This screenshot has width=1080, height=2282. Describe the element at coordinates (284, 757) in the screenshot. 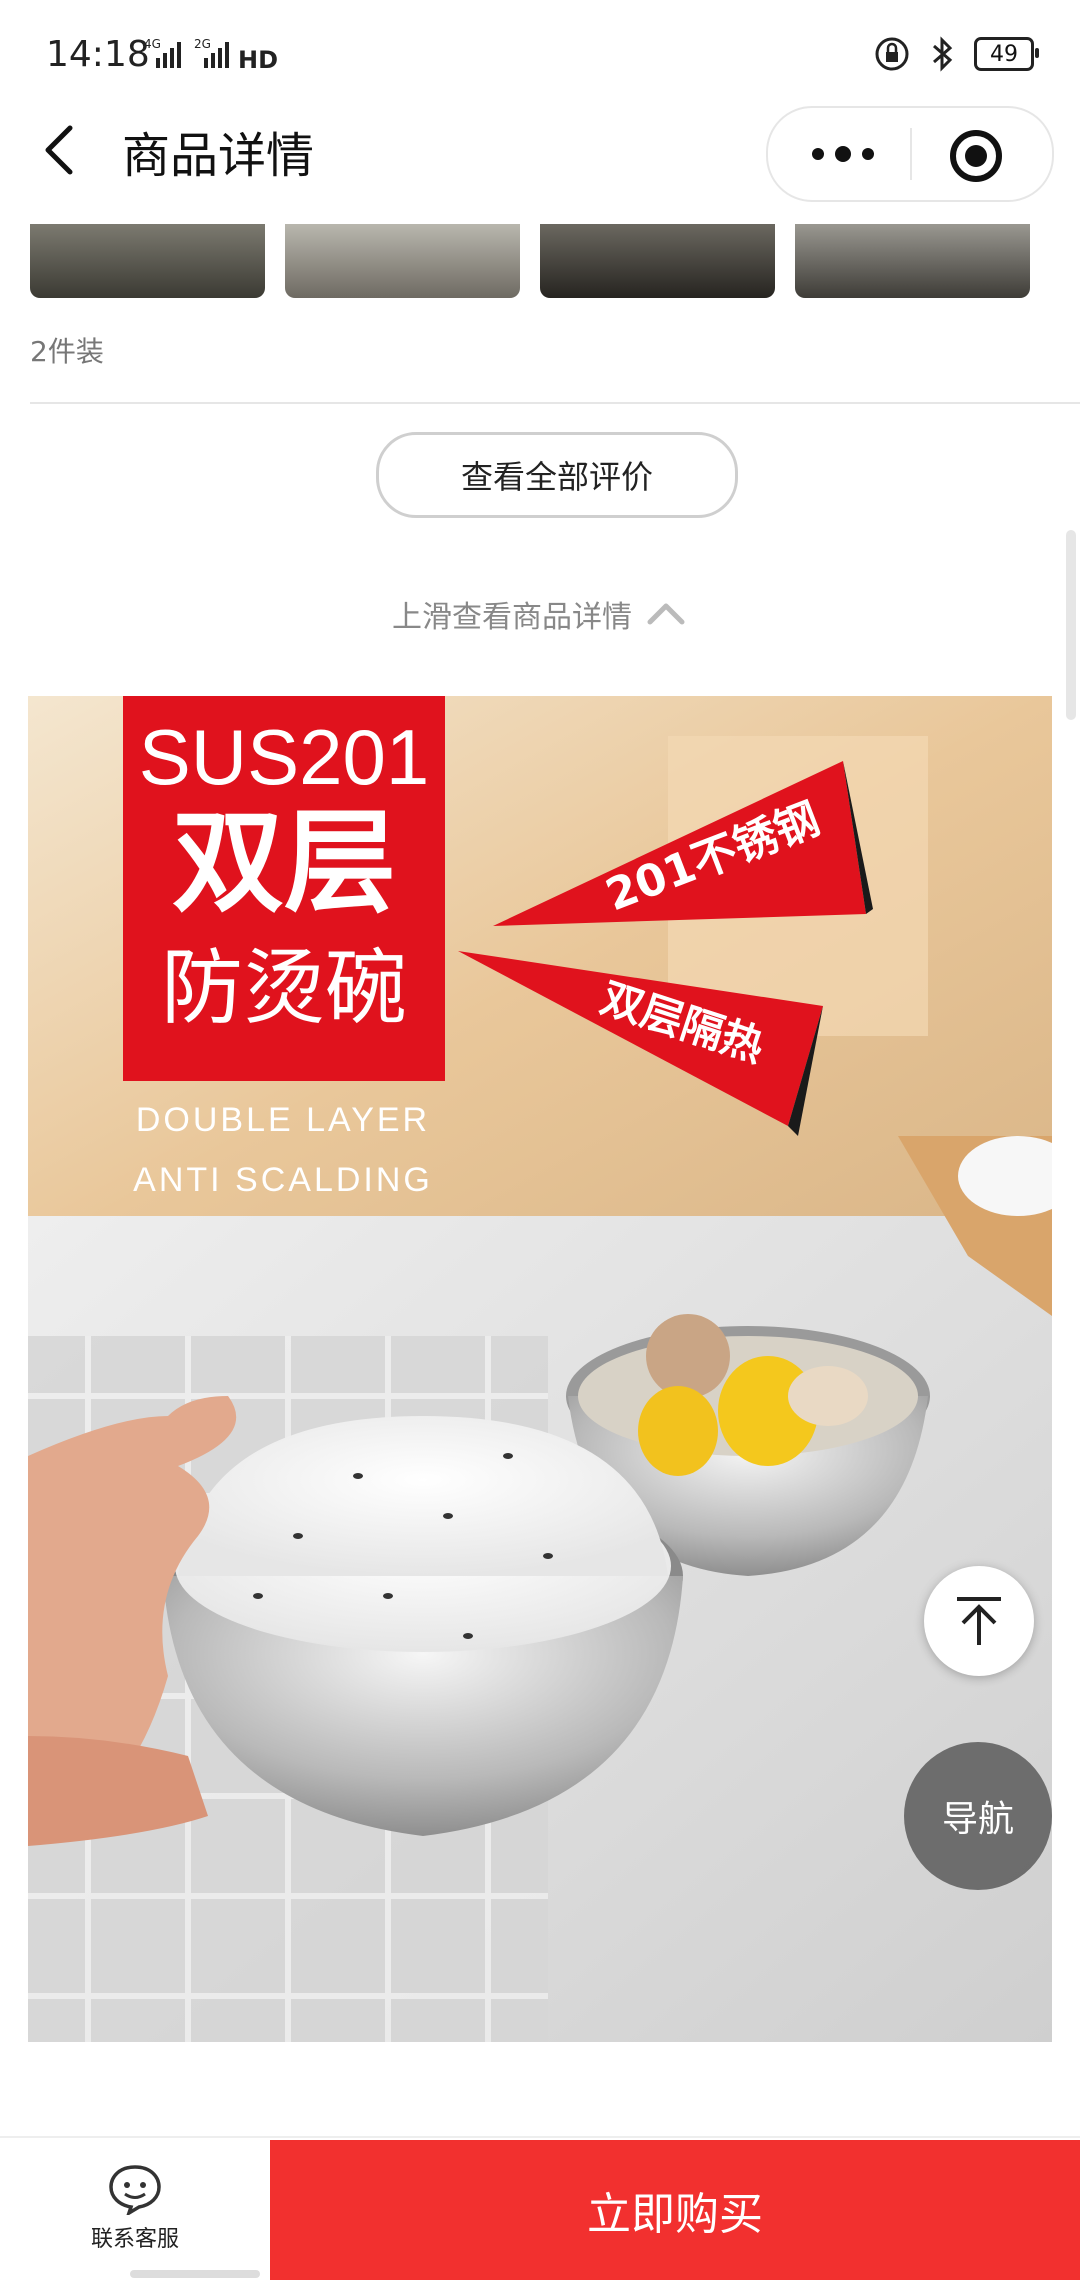

I see `hero-headline-1: SUS201` at that location.